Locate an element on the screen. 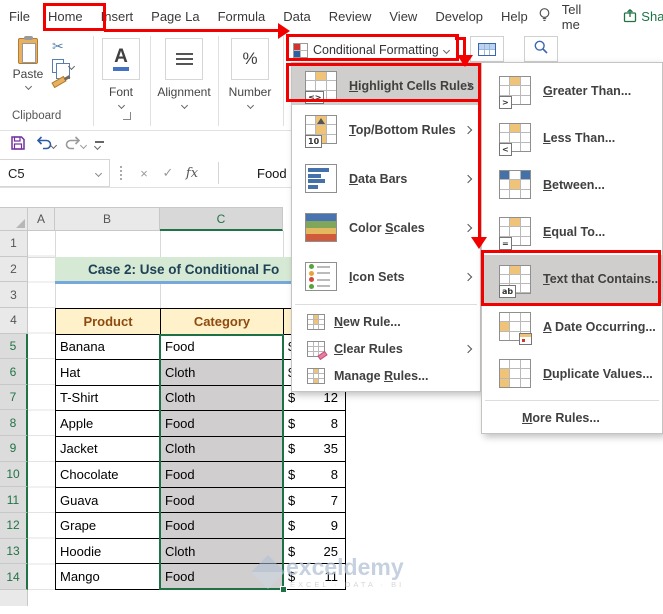 This screenshot has width=663, height=614. row-header-8: 8 is located at coordinates (14, 423).